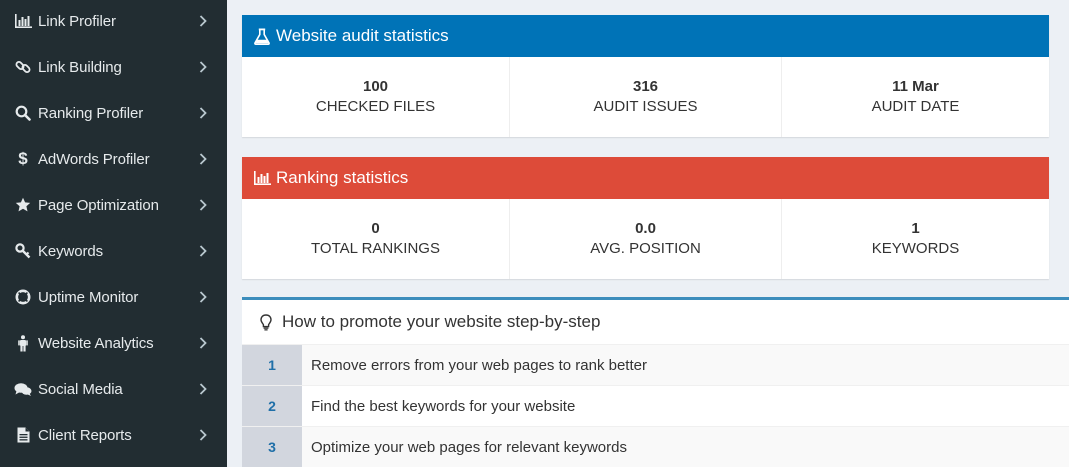 The height and width of the screenshot is (467, 1069). Describe the element at coordinates (23, 205) in the screenshot. I see `star-icon` at that location.